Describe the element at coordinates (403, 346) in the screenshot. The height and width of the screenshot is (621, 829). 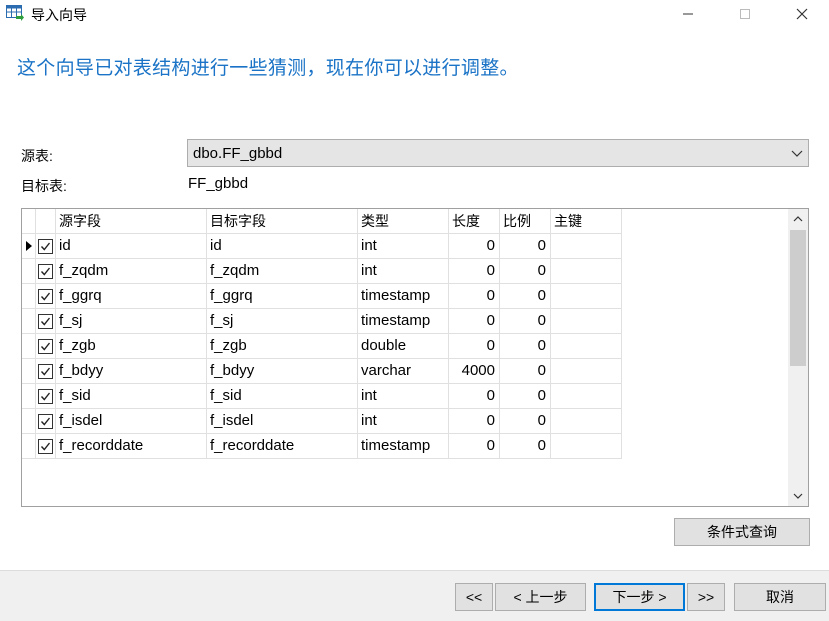
I see `type-cell: double` at that location.